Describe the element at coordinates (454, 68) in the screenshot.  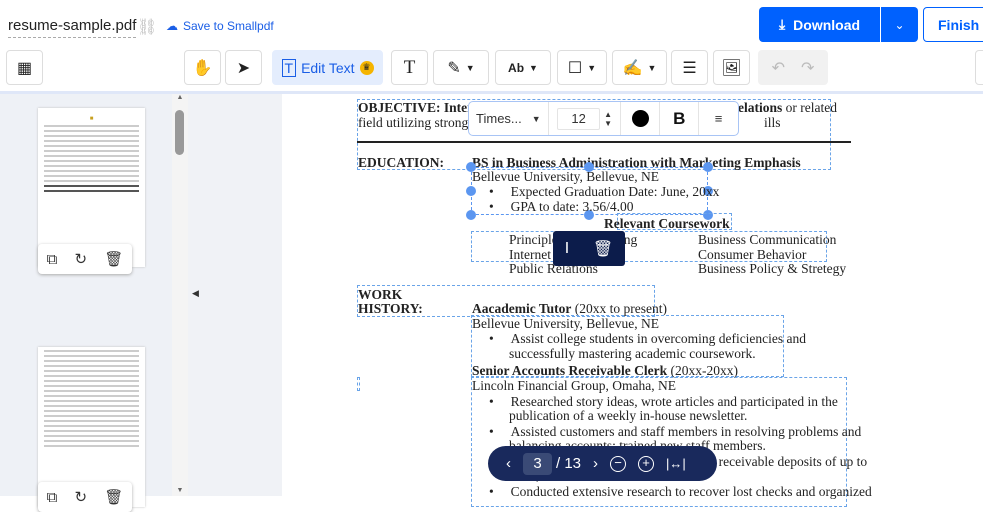
I see `pencil-icon: ✎` at that location.